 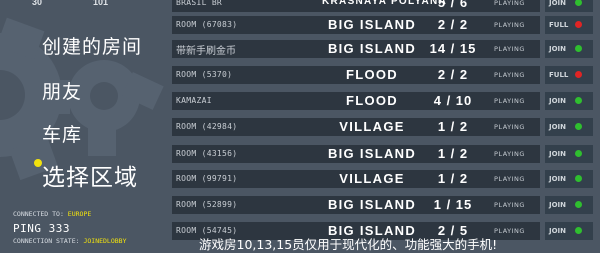 I want to click on room-info-panel: ROOM (67083) BIG ISLAND 2 / 2 PLAYING, so click(x=356, y=25).